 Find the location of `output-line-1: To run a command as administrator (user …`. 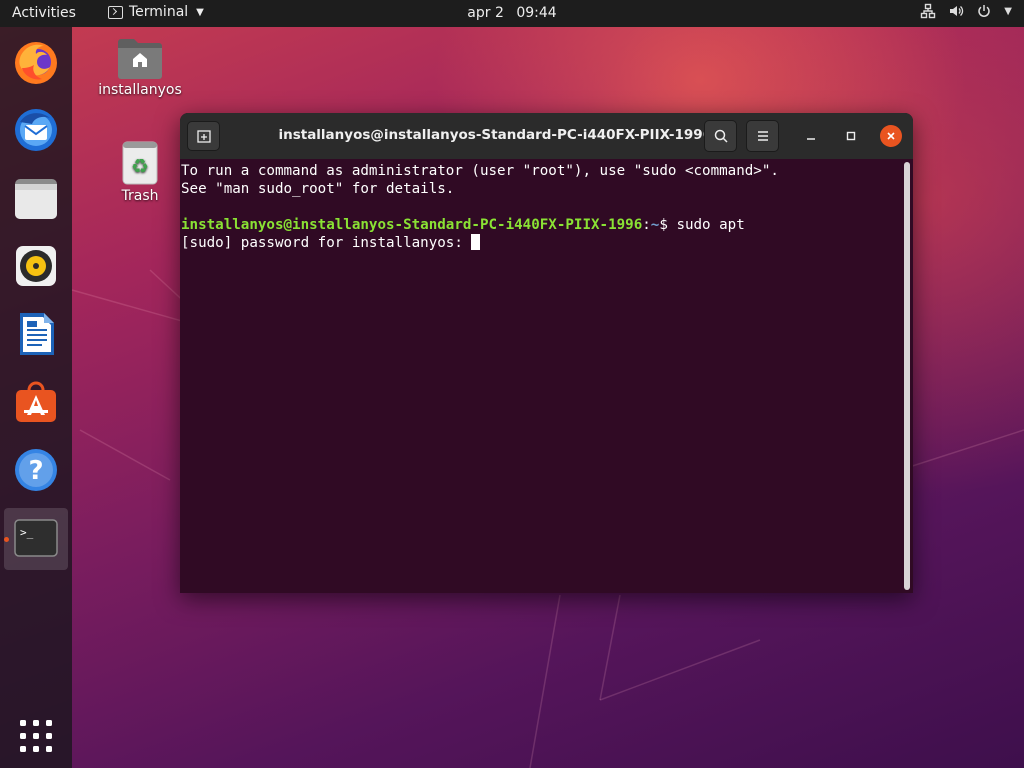

output-line-1: To run a command as administrator (user … is located at coordinates (480, 171).